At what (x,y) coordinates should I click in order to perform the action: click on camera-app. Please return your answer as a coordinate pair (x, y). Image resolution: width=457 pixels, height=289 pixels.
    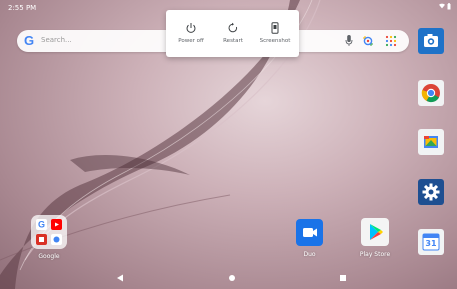
    Looking at the image, I should click on (431, 41).